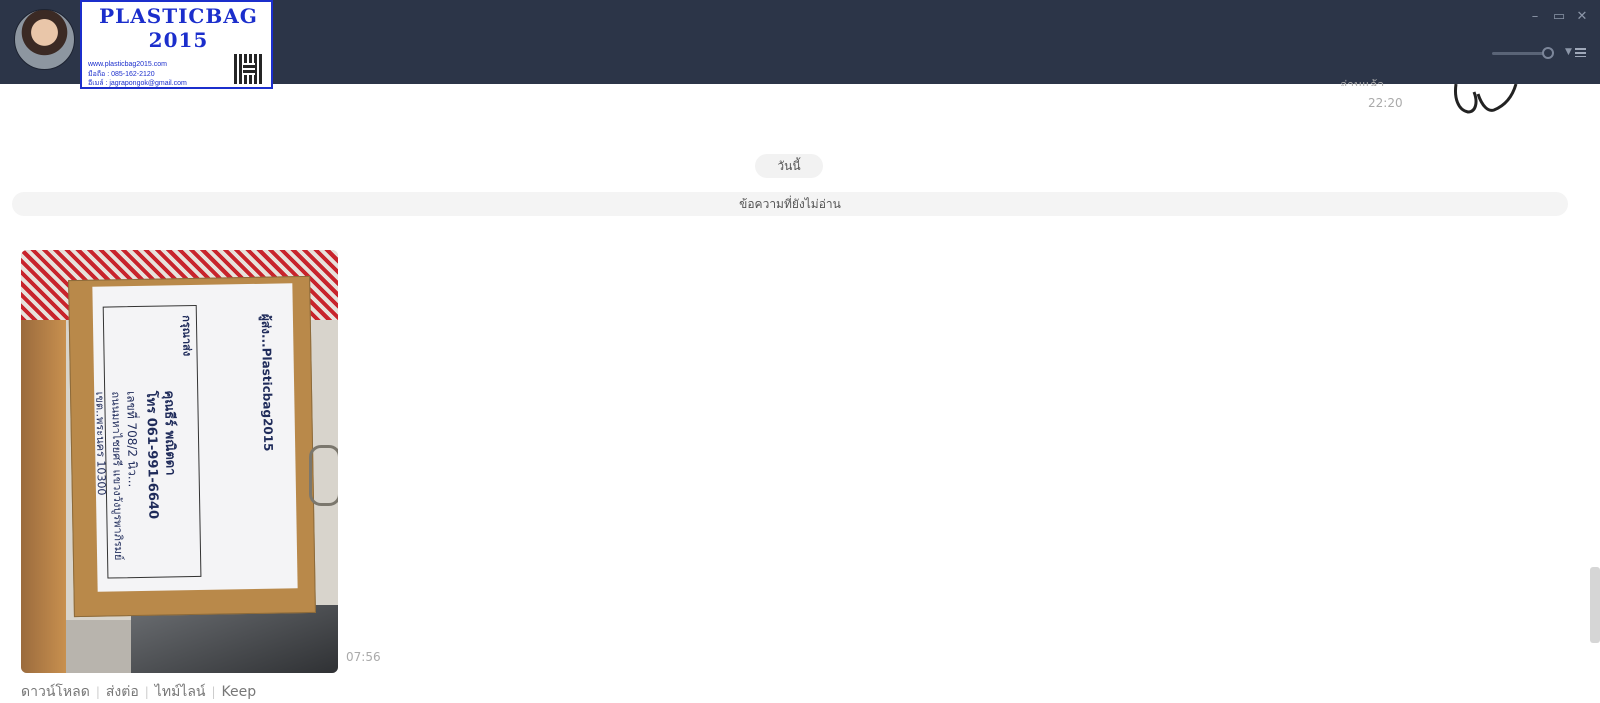 The height and width of the screenshot is (703, 1600). I want to click on qr-code-icon, so click(249, 69).